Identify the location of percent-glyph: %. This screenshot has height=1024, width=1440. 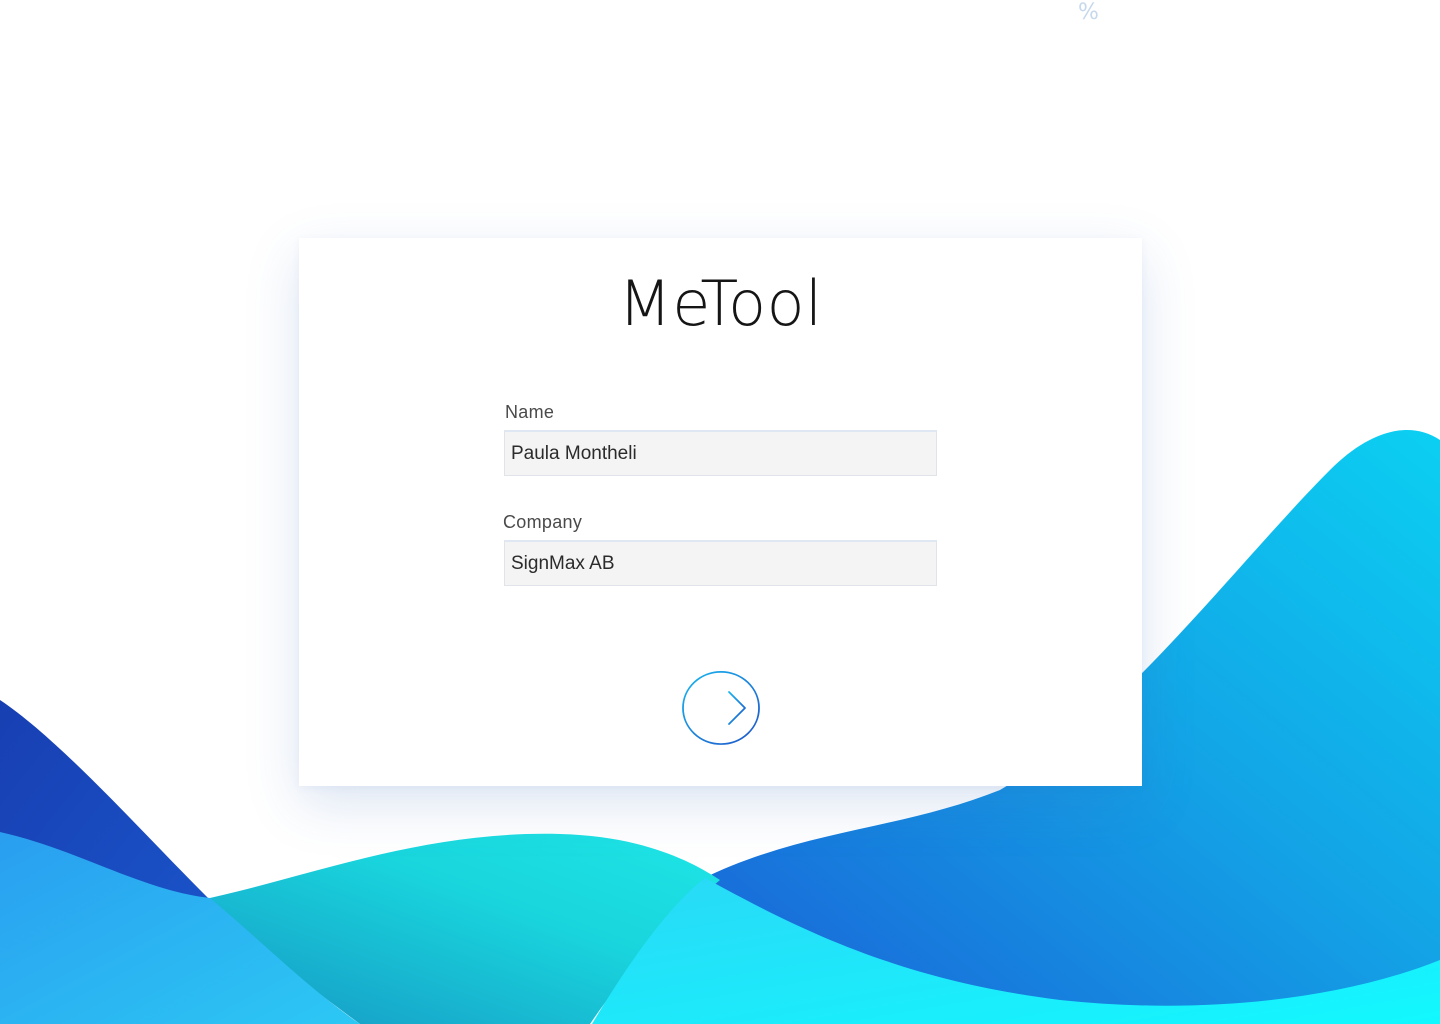
(1088, 12).